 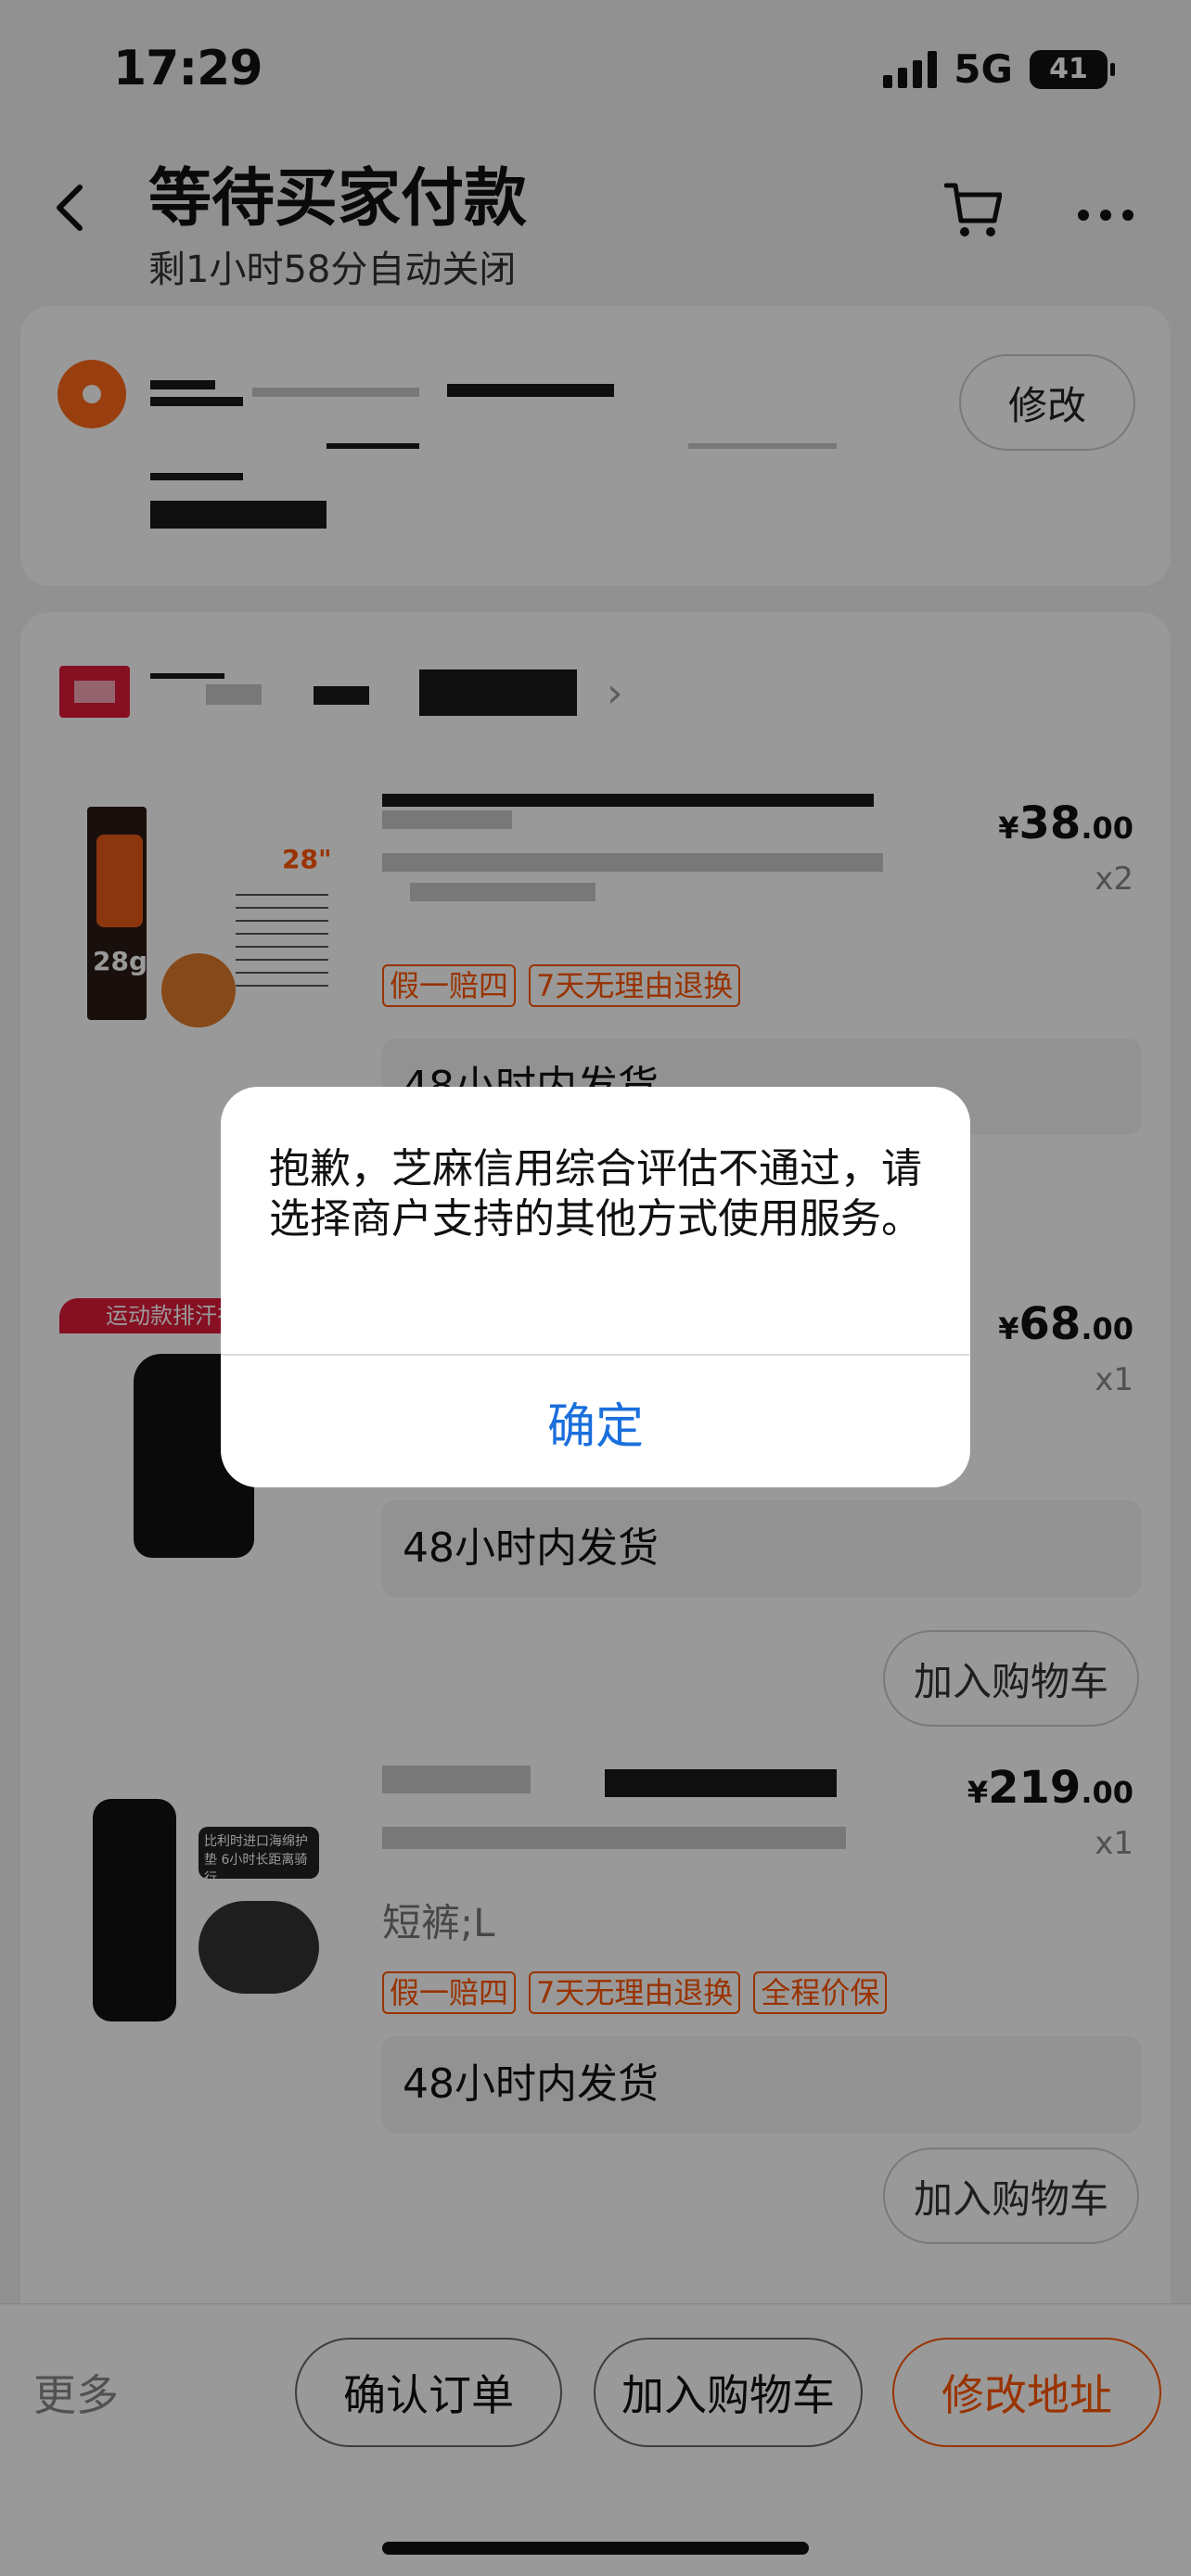 I want to click on ok-button: 确定, so click(x=595, y=1421).